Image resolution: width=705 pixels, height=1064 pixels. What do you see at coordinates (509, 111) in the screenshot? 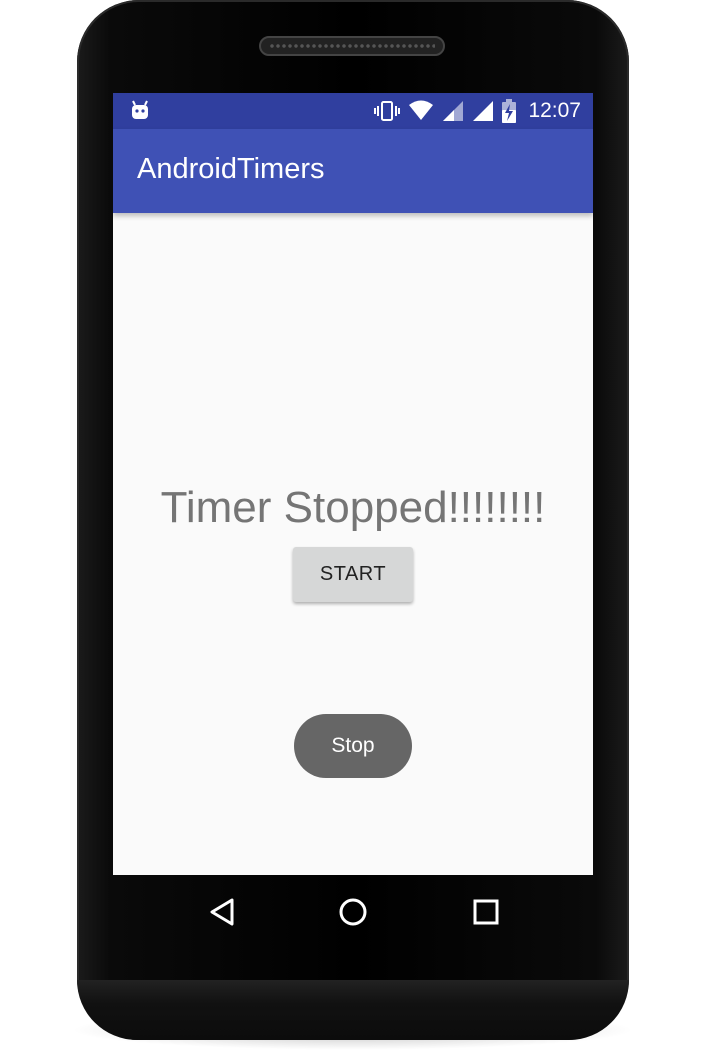
I see `battery-charging-icon` at bounding box center [509, 111].